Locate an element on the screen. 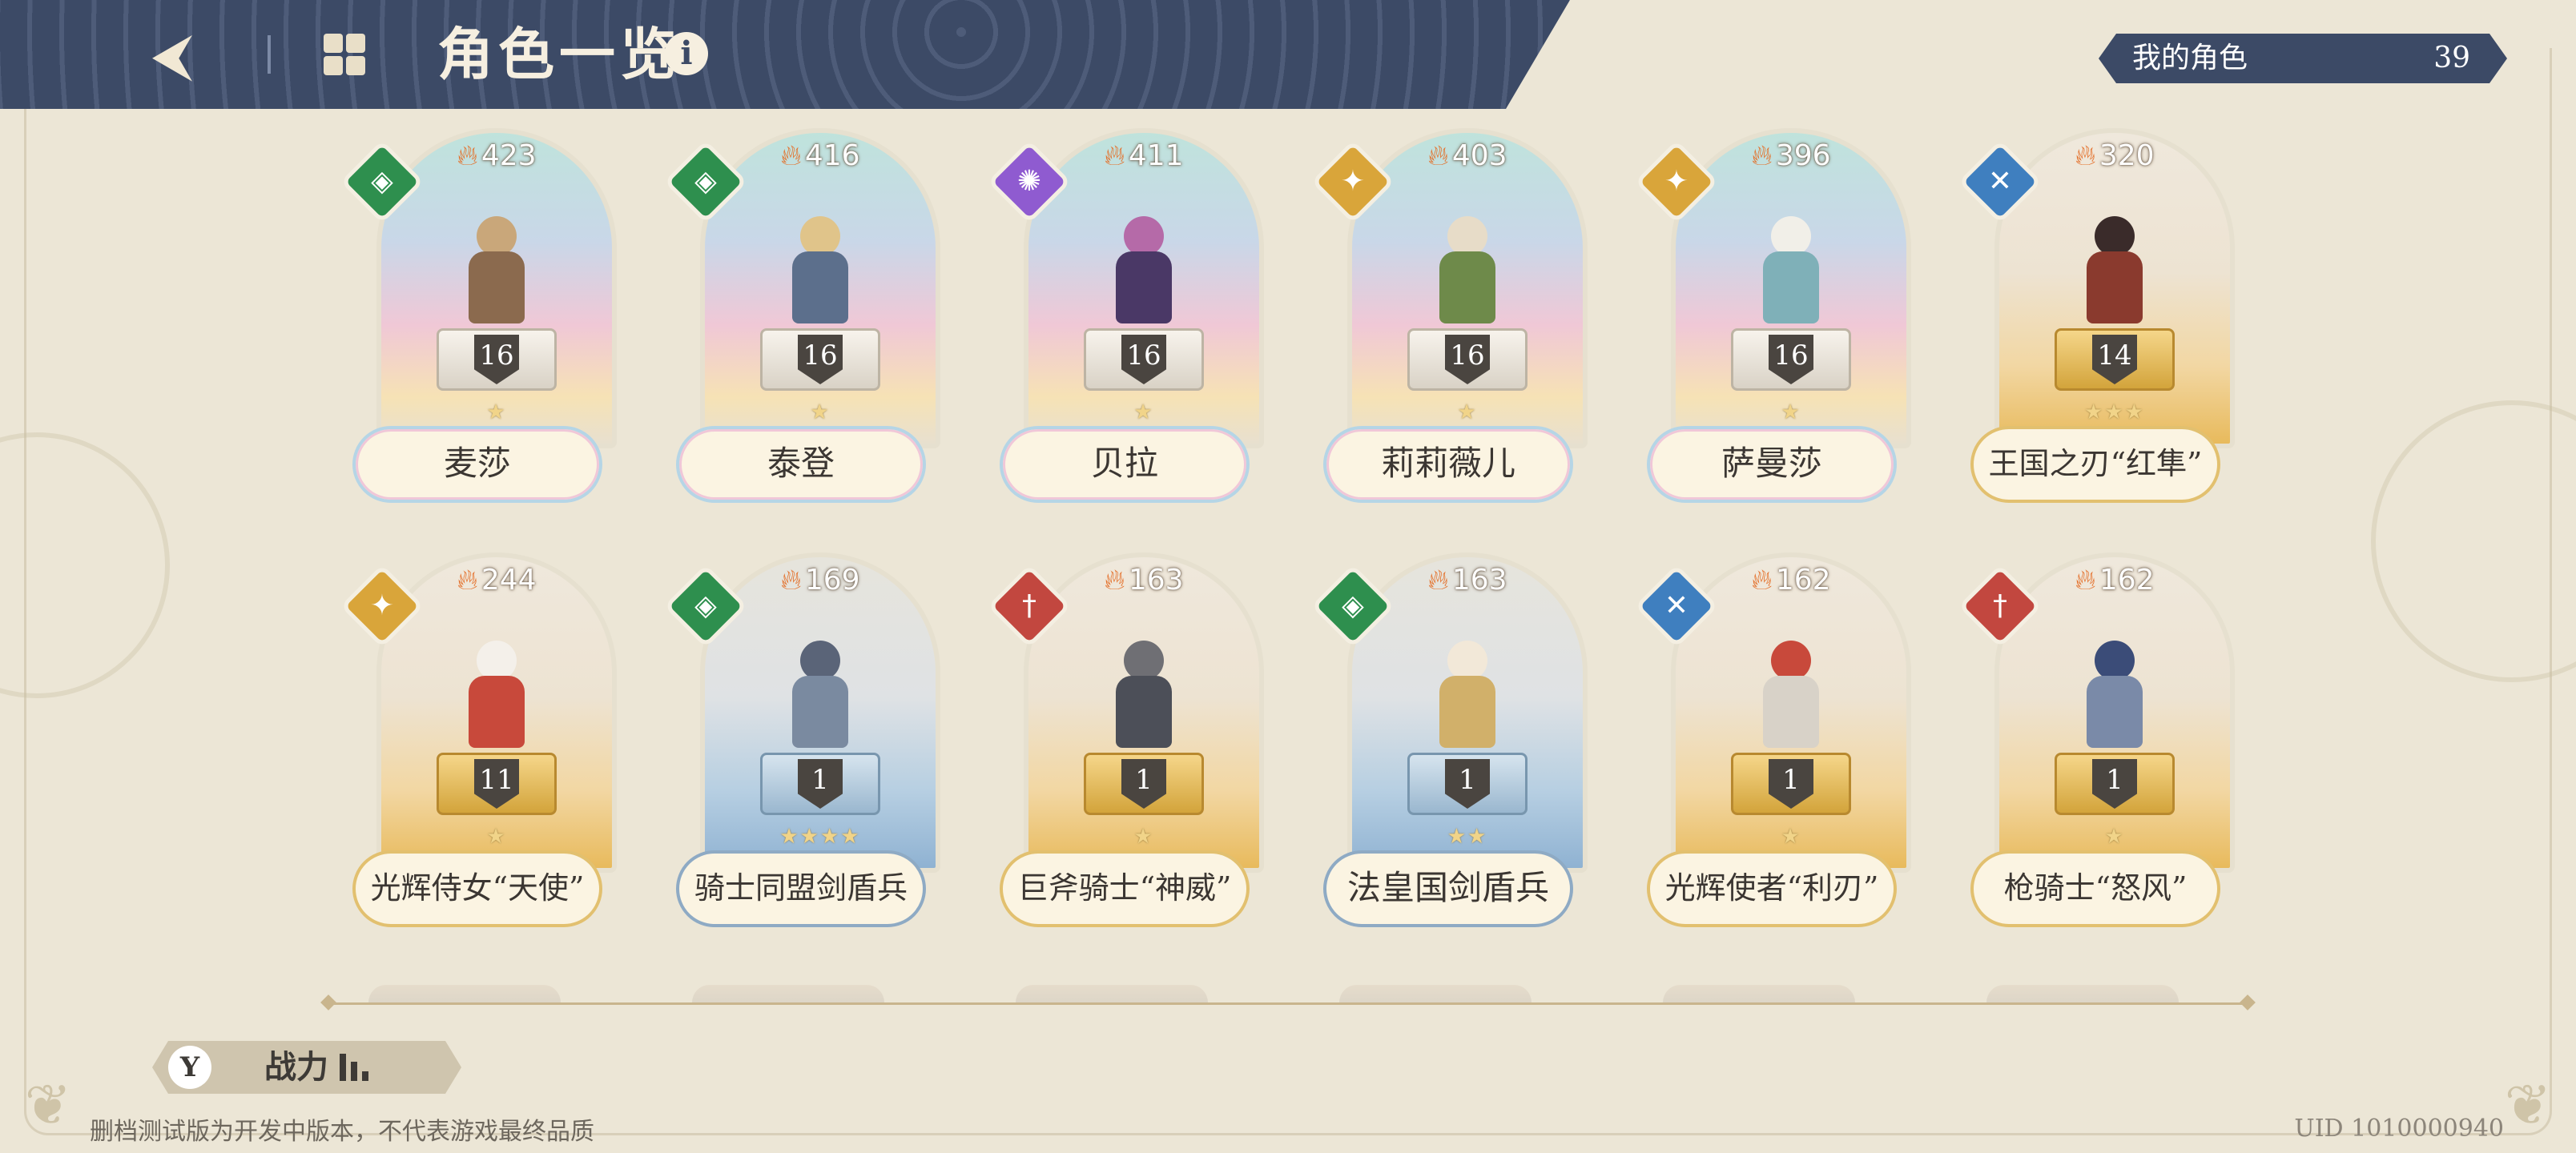 The width and height of the screenshot is (2576, 1153). character-card: 🔥︎ 163 ◈ 1 ★★ 法皇国剑盾兵 is located at coordinates (1449, 740).